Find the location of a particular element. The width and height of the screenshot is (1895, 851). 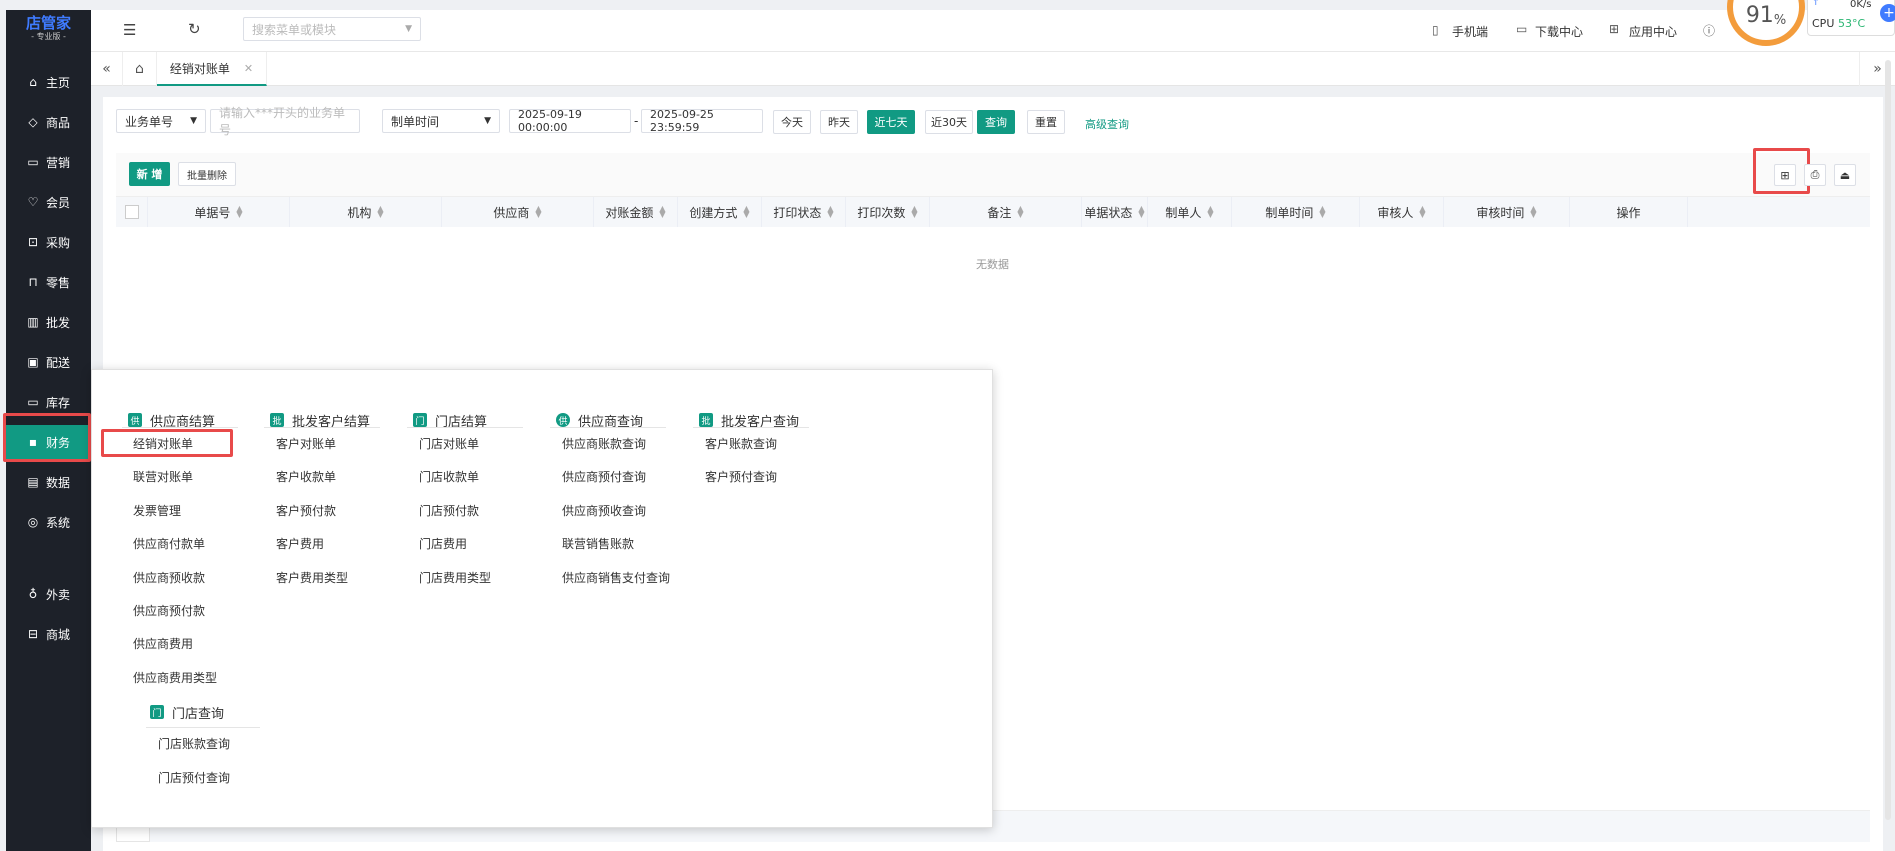

export-icon: ⏏ is located at coordinates (1845, 175).